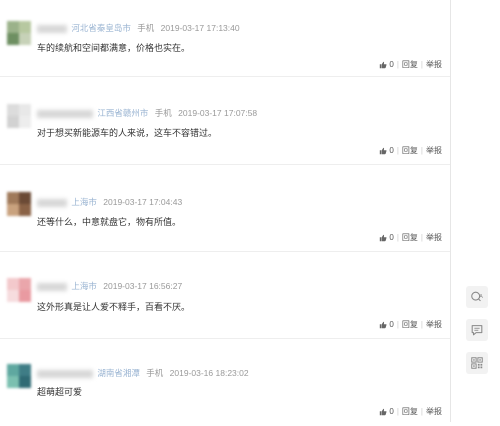  What do you see at coordinates (200, 28) in the screenshot?
I see `comment-time: 2019-03-17 17:13:40` at bounding box center [200, 28].